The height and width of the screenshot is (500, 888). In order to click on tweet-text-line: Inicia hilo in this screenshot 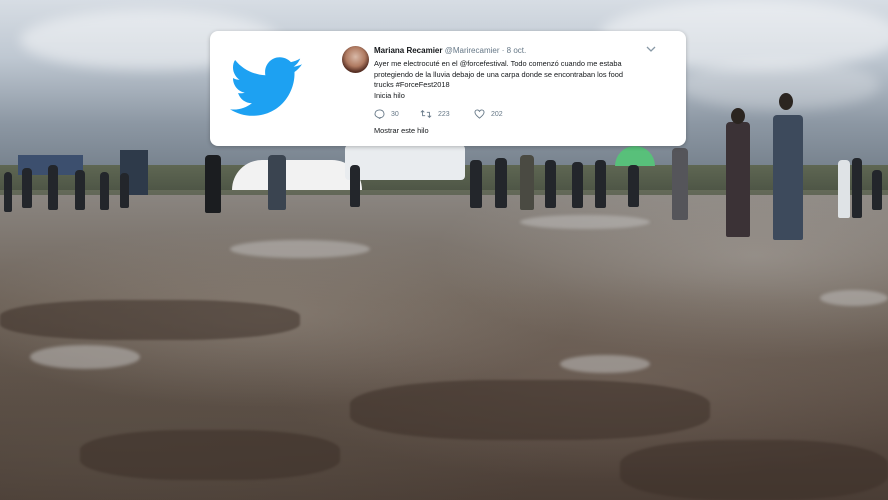, I will do `click(389, 95)`.